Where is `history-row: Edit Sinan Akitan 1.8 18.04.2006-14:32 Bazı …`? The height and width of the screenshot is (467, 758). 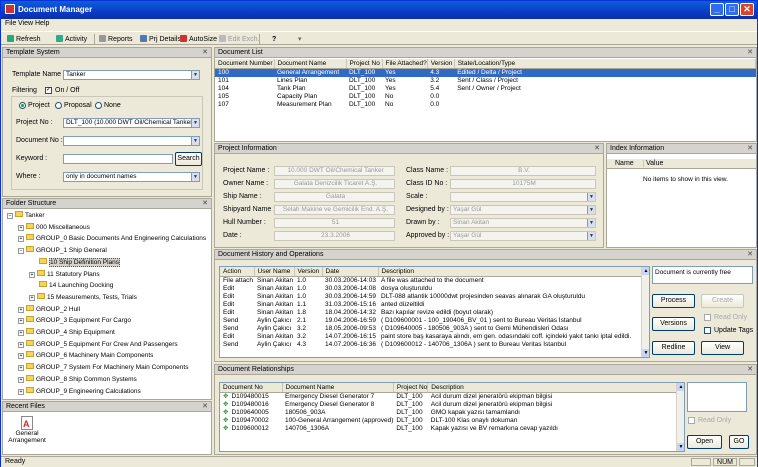 history-row: Edit Sinan Akitan 1.8 18.04.2006-14:32 Bazı … is located at coordinates (431, 313).